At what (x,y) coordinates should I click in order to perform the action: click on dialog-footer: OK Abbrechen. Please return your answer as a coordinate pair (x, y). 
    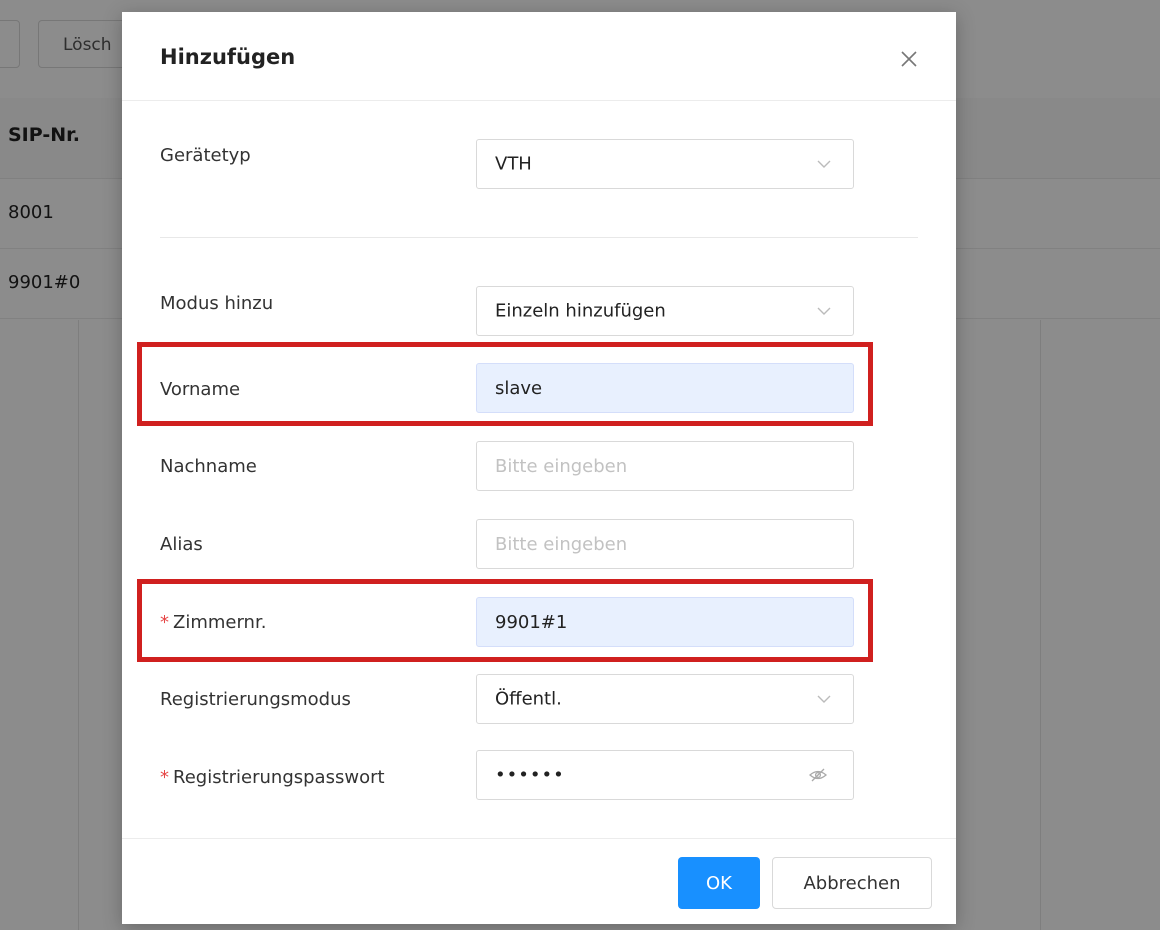
    Looking at the image, I should click on (539, 881).